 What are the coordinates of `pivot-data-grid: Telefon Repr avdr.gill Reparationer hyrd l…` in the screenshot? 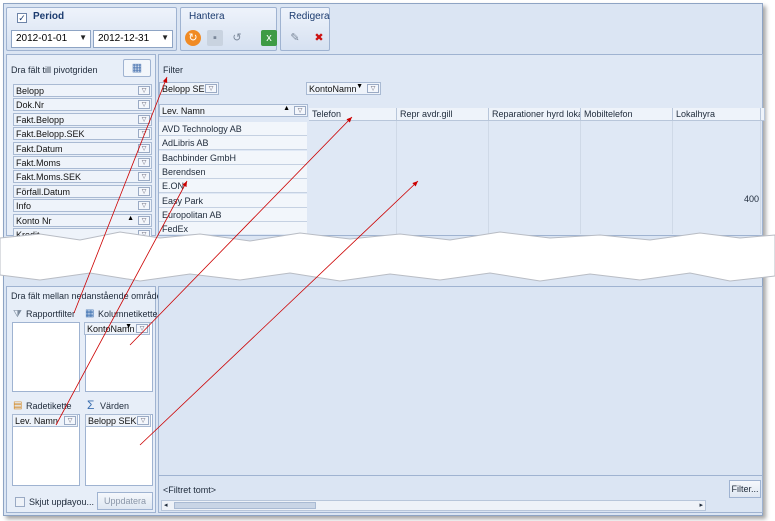 It's located at (537, 171).